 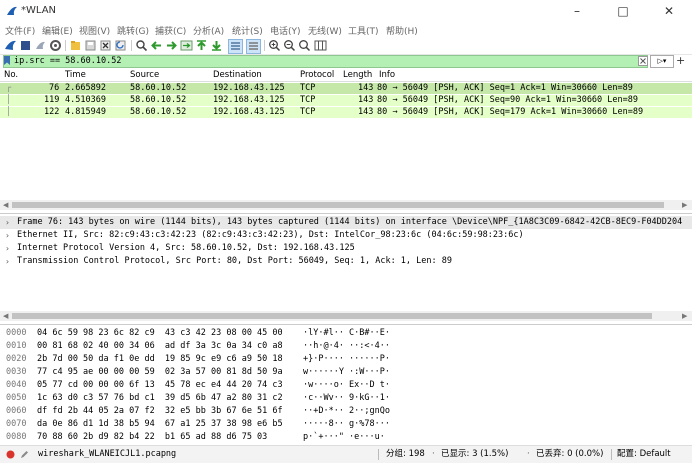 I want to click on packet-time: 4.510369, so click(x=85, y=100).